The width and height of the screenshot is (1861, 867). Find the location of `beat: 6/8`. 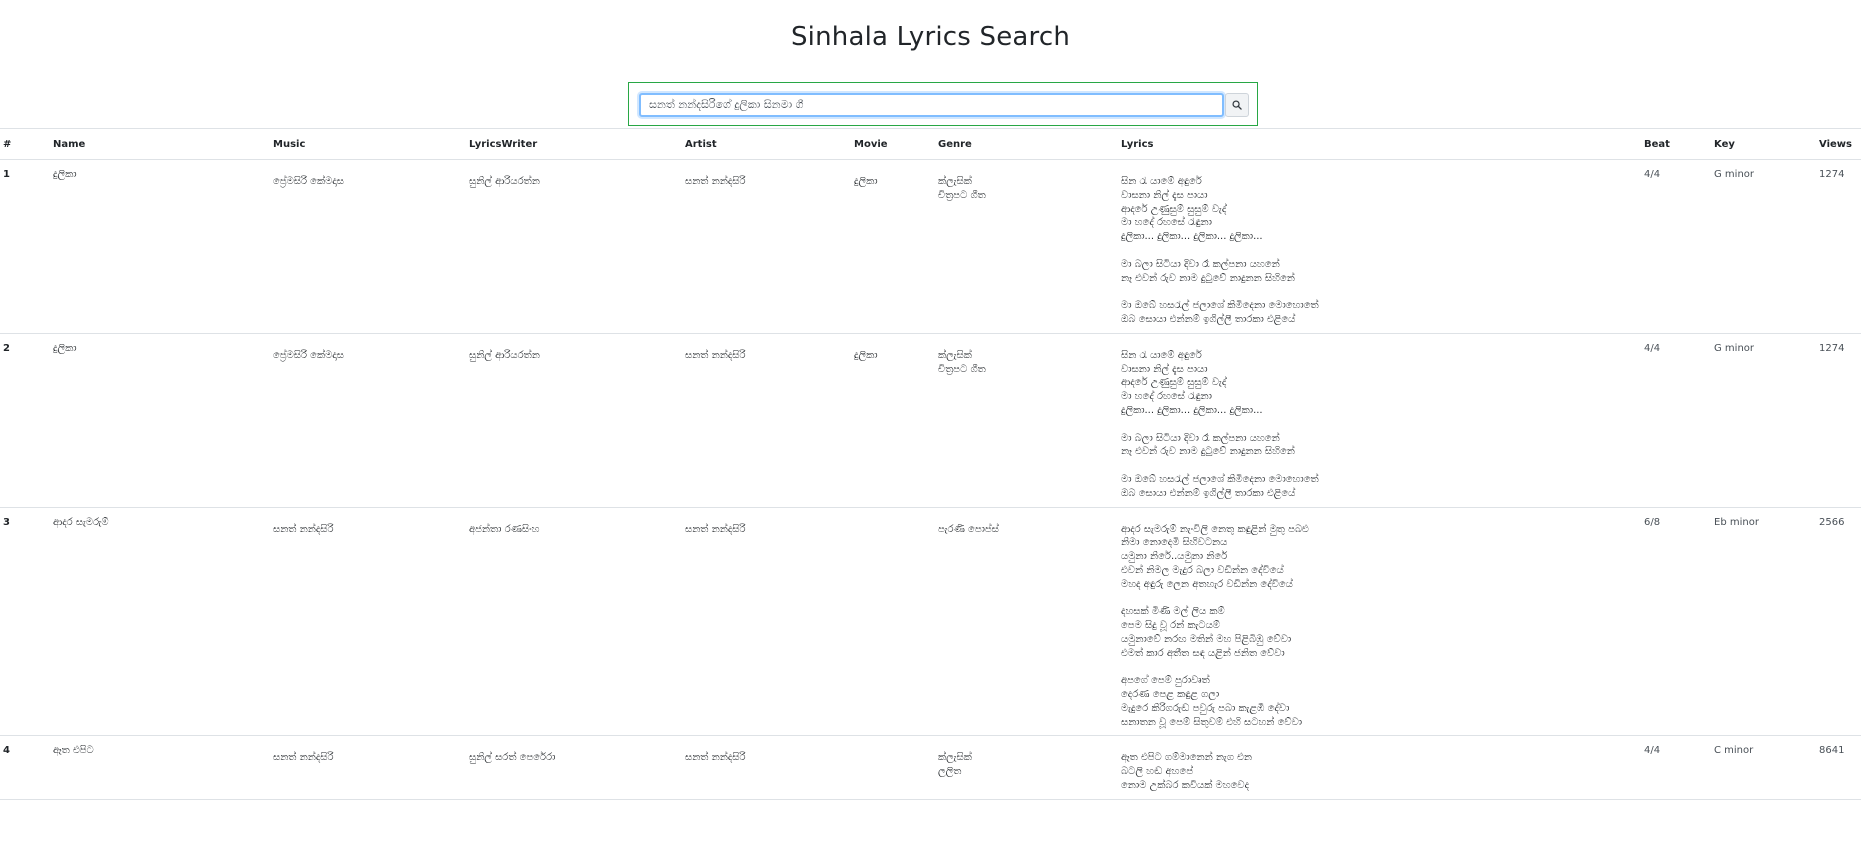

beat: 6/8 is located at coordinates (1676, 622).